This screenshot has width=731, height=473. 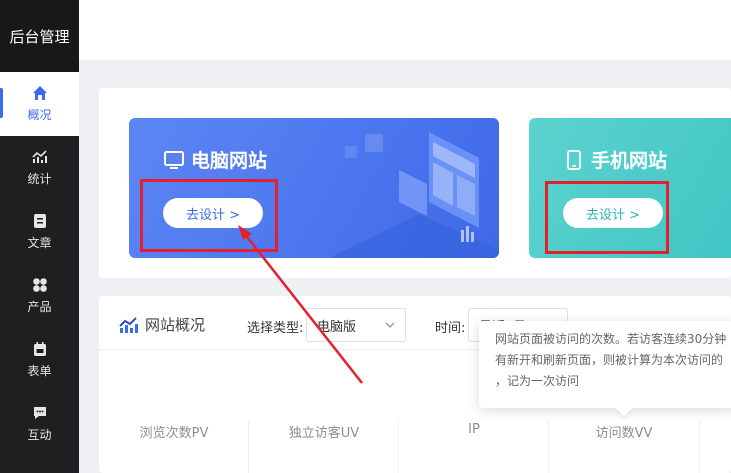 What do you see at coordinates (209, 215) in the screenshot?
I see `highlight-box-pc` at bounding box center [209, 215].